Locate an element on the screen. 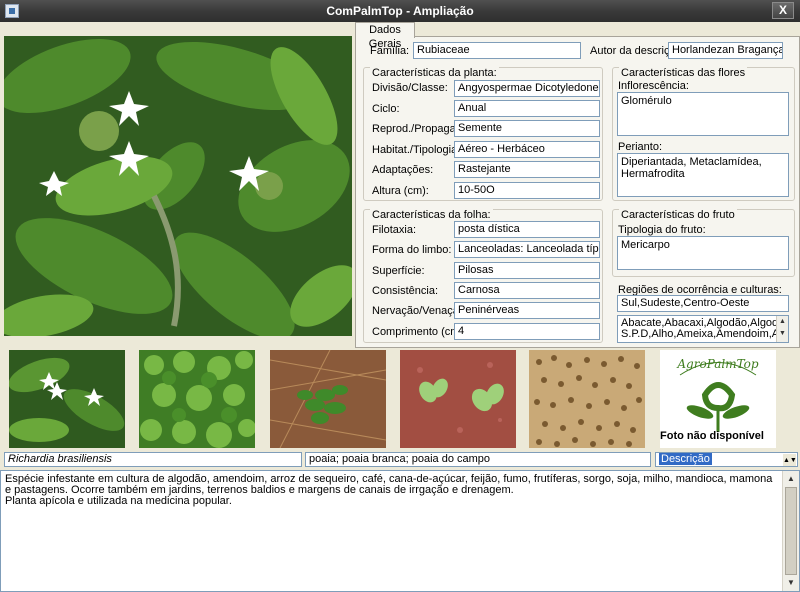  perianto-label: Perianto: is located at coordinates (640, 147).